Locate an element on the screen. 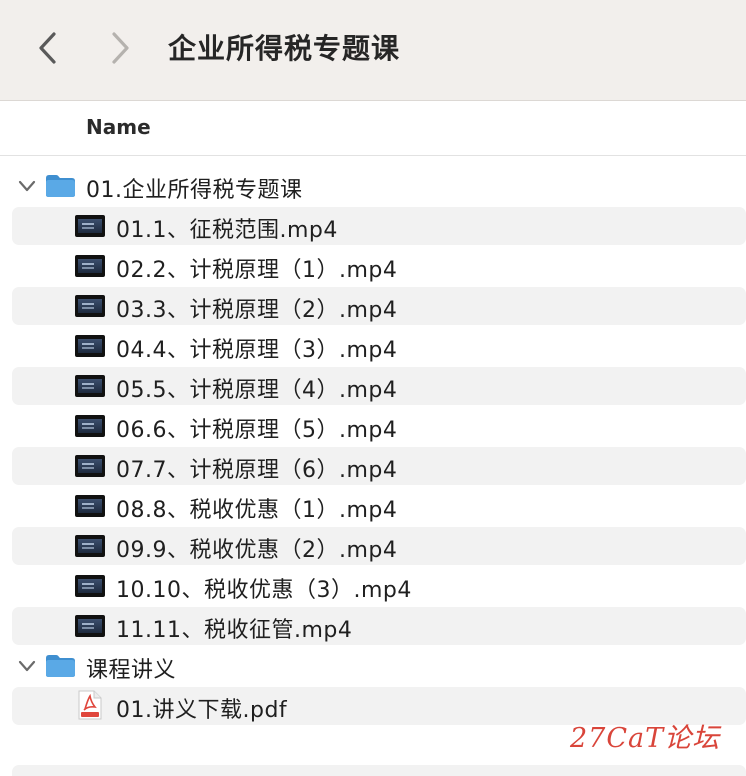 The width and height of the screenshot is (746, 776). file-row: 09.9、税收优惠（2）.mp4 is located at coordinates (373, 546).